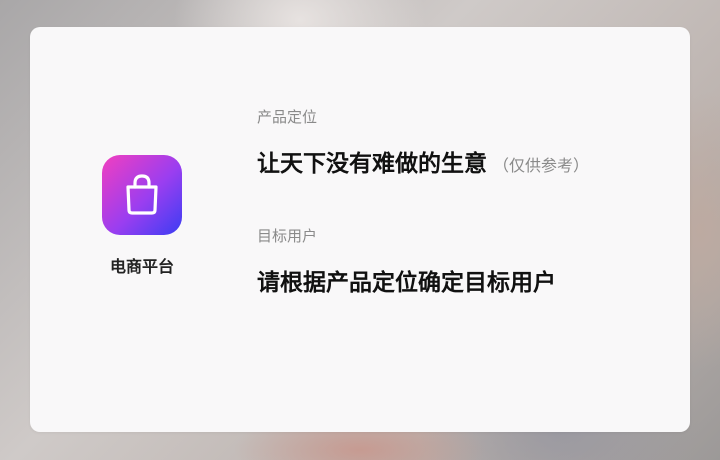 Image resolution: width=720 pixels, height=460 pixels. I want to click on app-name: 电商平台, so click(141, 266).